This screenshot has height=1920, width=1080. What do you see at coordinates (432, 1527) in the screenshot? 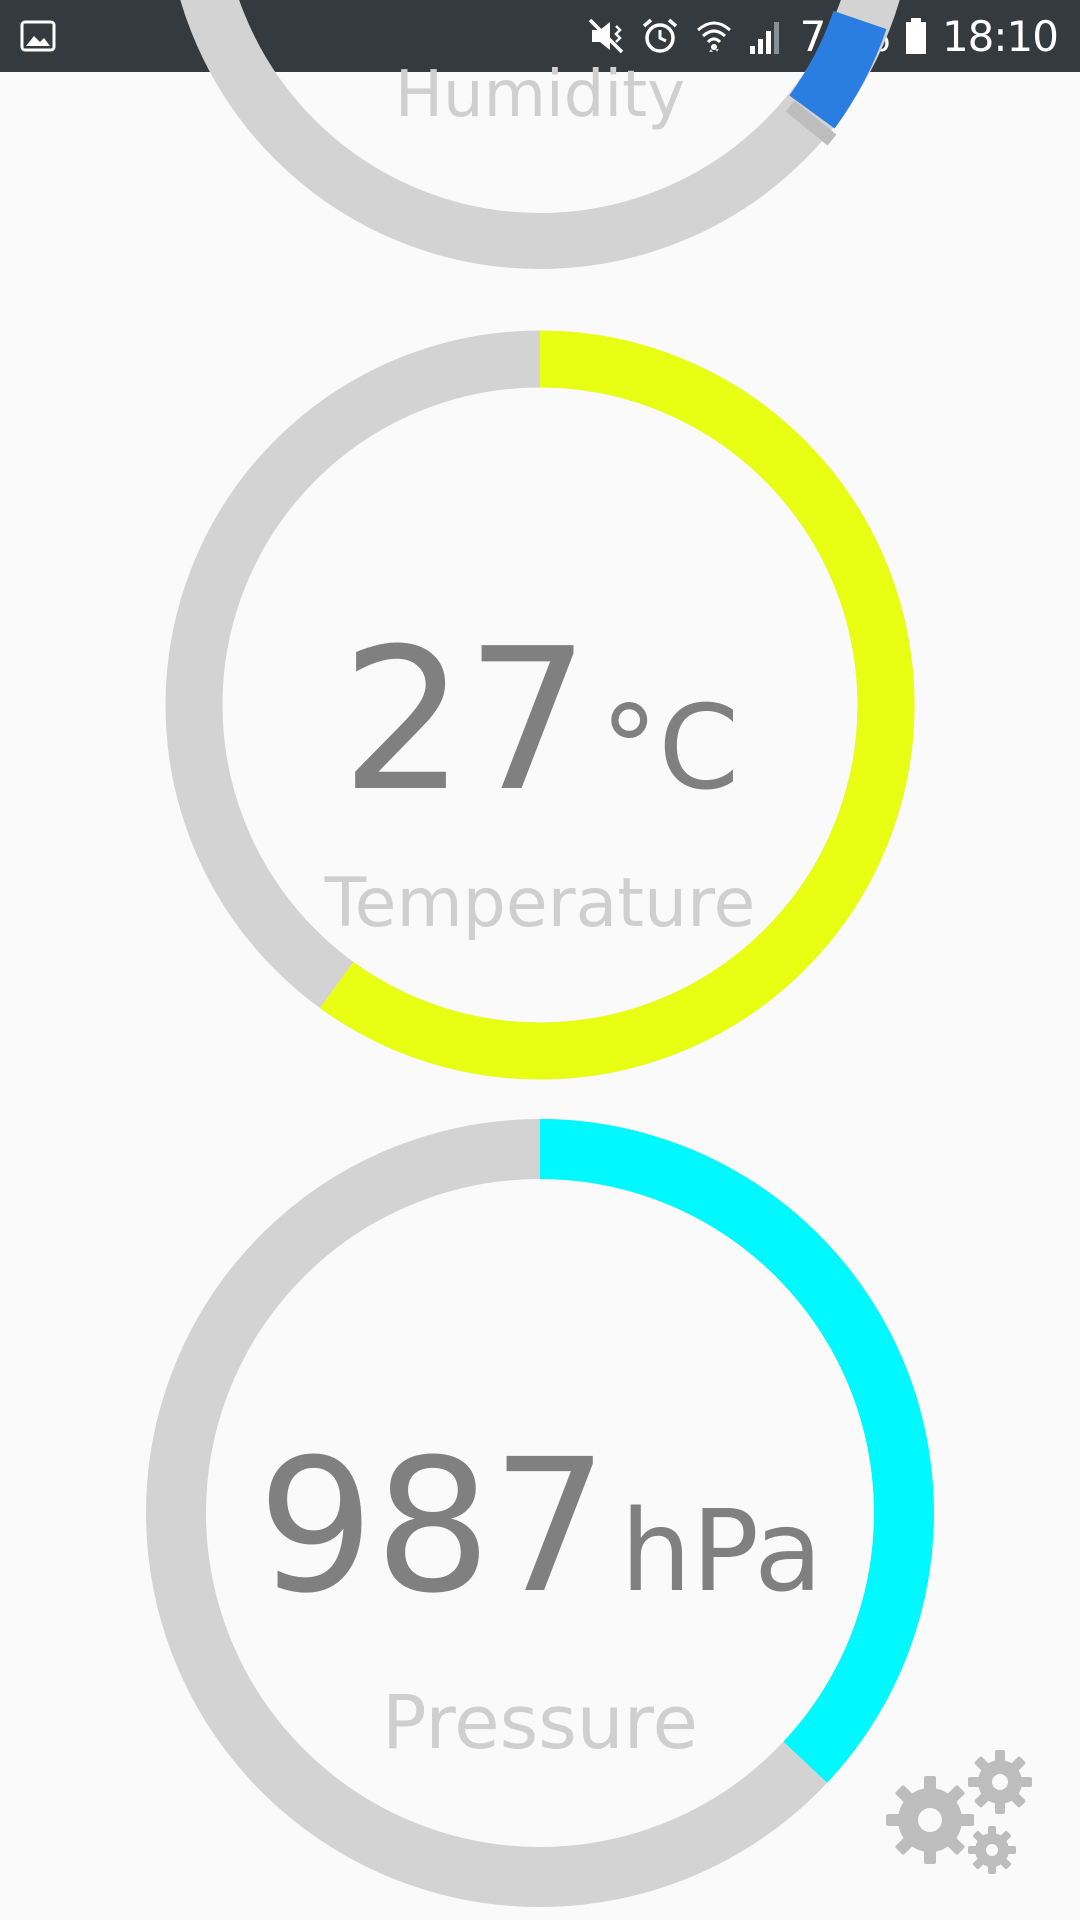
I see `pressure-value: 987` at bounding box center [432, 1527].